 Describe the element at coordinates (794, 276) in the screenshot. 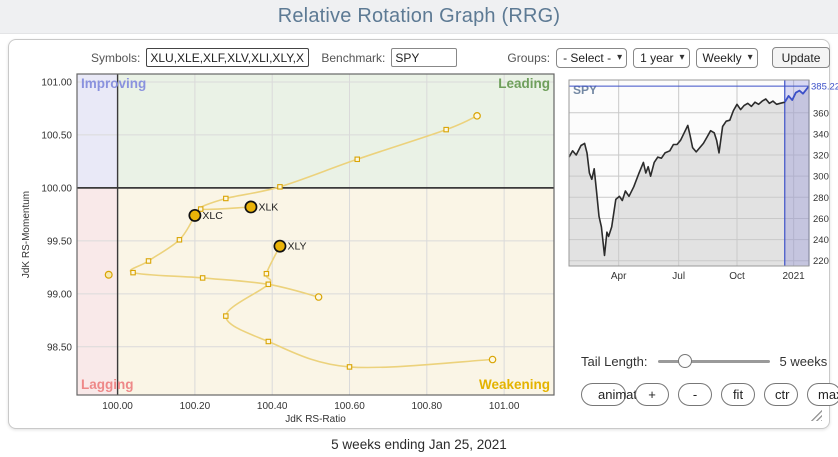

I see `svg-text: 2021` at that location.